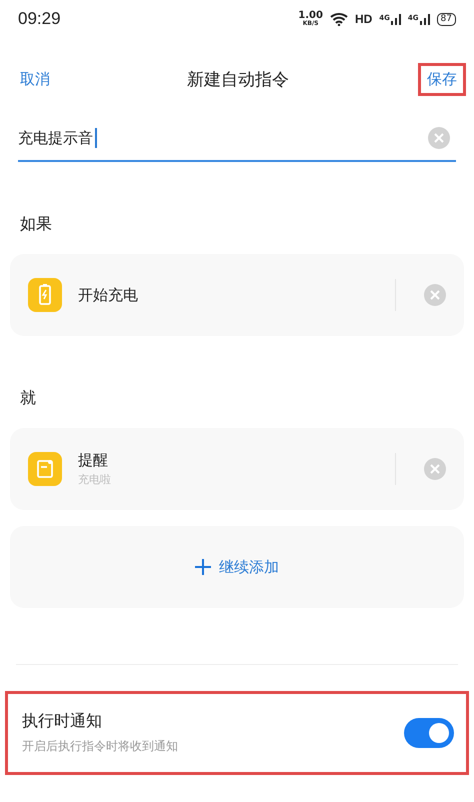  What do you see at coordinates (36, 224) in the screenshot?
I see `section-heading: 如果` at bounding box center [36, 224].